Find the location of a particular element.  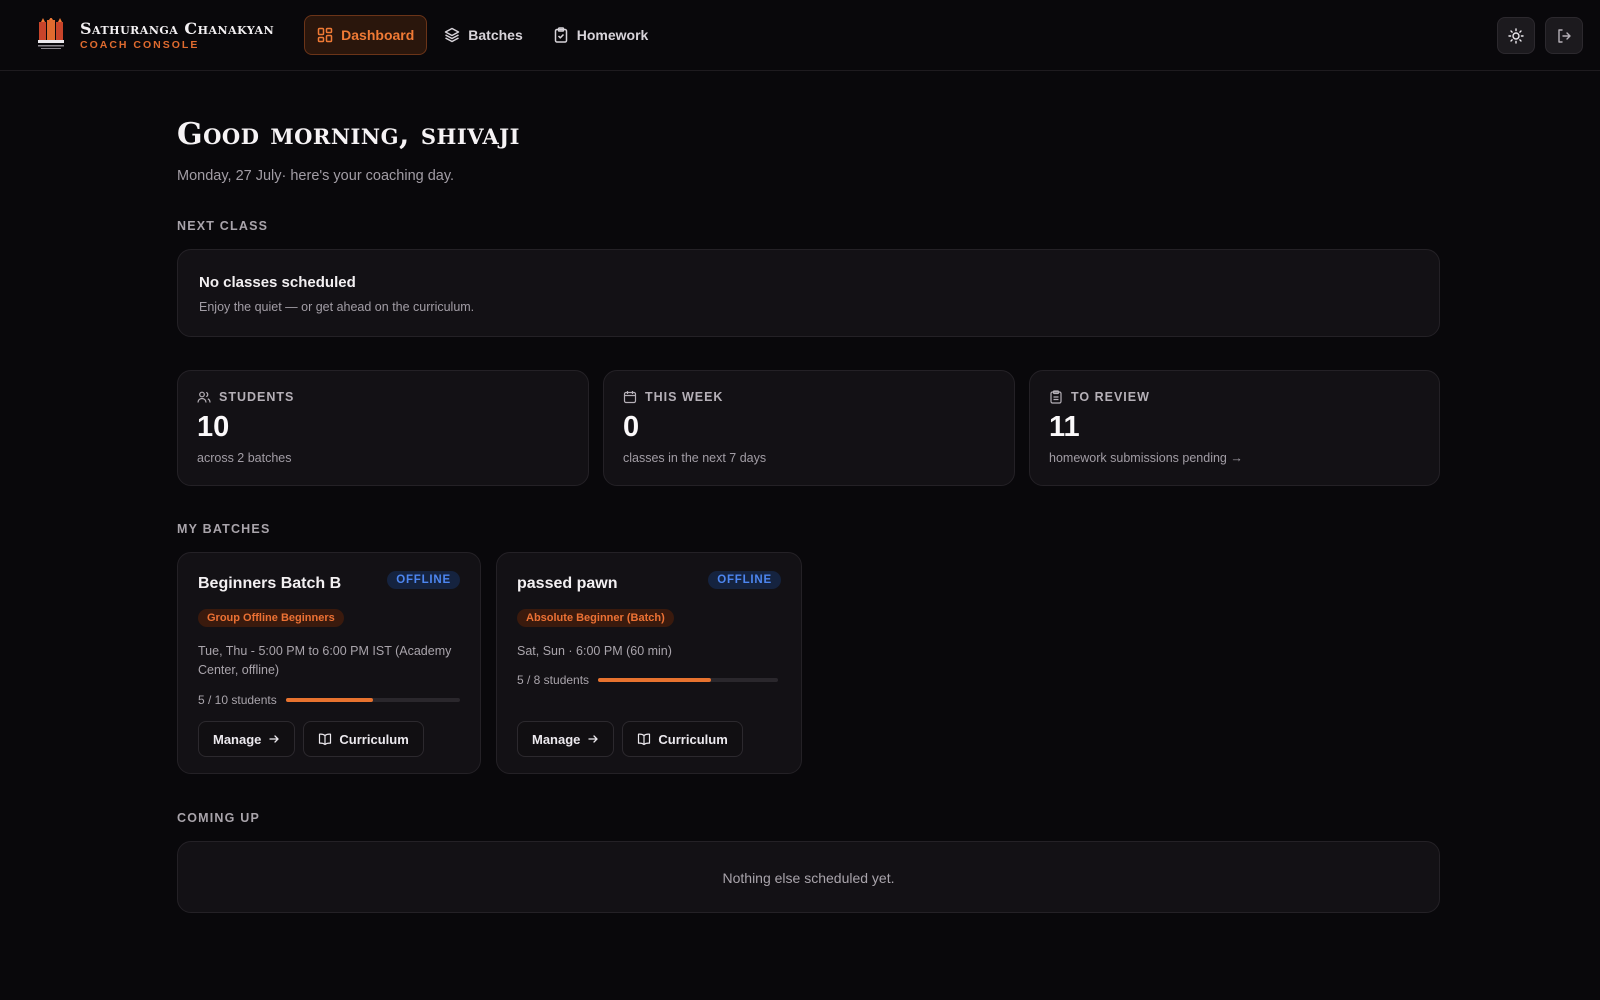

stat-subtext: homework submissions pending → is located at coordinates (1146, 458).